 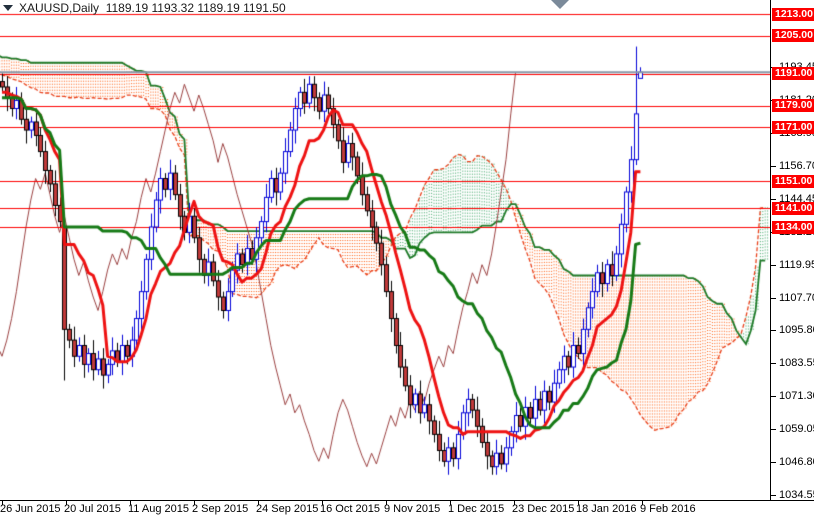 What do you see at coordinates (30, 509) in the screenshot?
I see `date-tick-label: 26 Jun 2015` at bounding box center [30, 509].